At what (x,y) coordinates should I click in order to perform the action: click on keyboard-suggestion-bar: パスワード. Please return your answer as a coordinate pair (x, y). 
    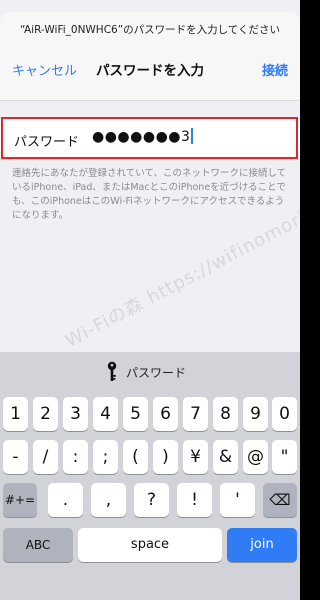
    Looking at the image, I should click on (150, 371).